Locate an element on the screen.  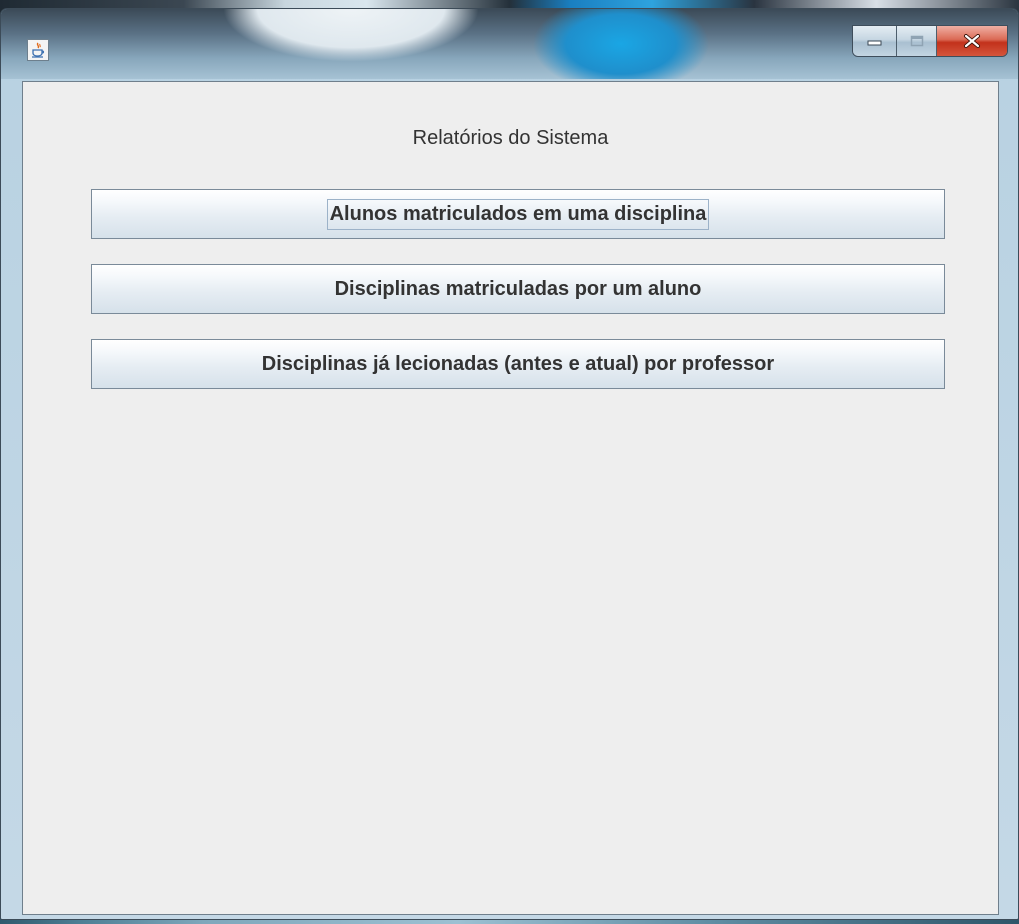
close-button is located at coordinates (972, 41).